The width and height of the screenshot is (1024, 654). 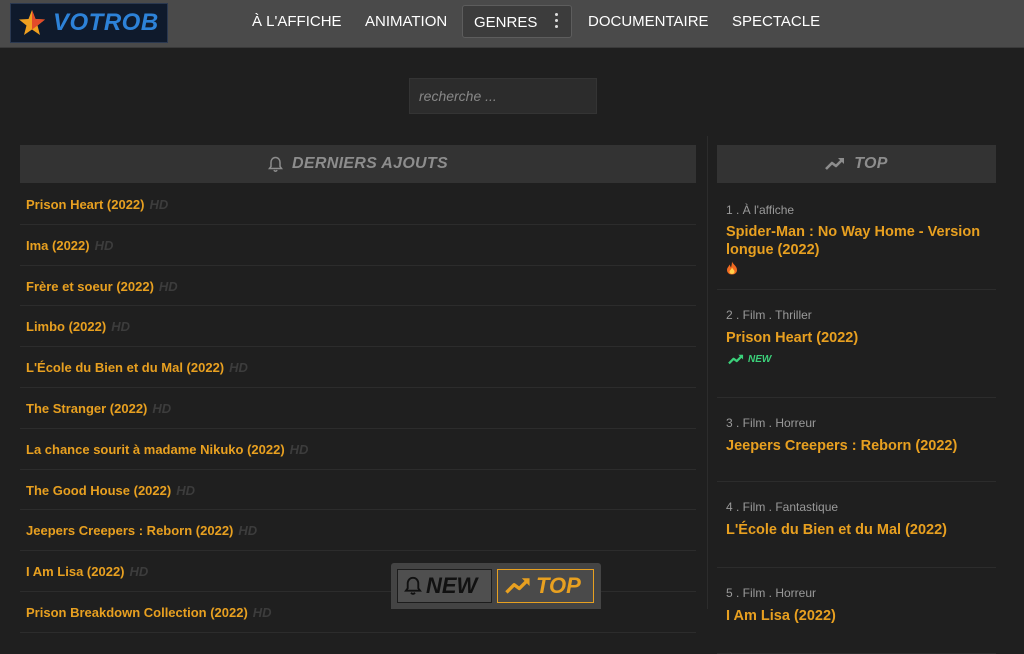 I want to click on new-badge: NEW, so click(x=749, y=359).